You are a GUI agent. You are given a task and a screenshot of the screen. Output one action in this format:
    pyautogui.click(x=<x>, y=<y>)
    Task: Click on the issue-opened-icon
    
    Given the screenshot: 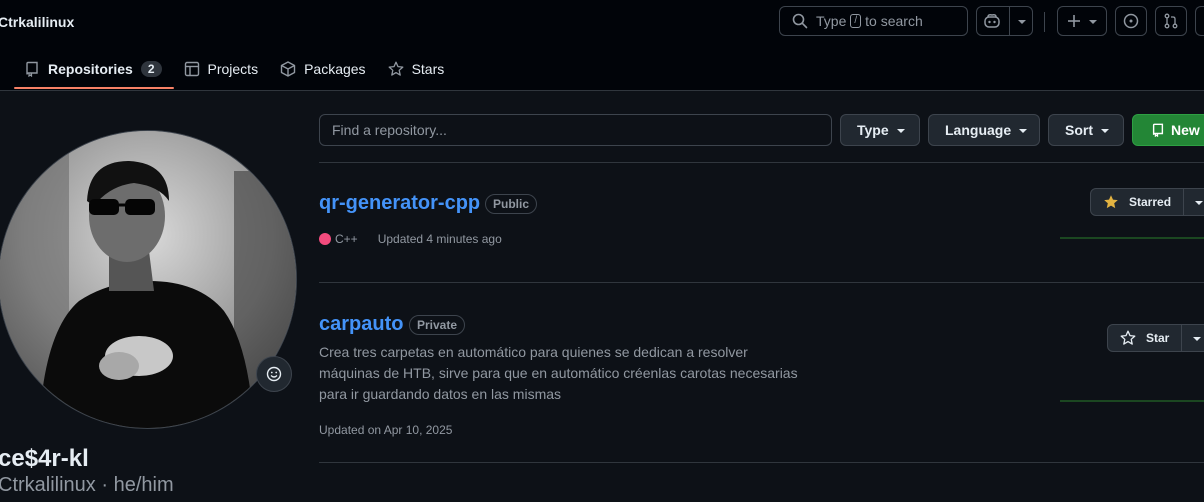 What is the action you would take?
    pyautogui.click(x=1131, y=21)
    